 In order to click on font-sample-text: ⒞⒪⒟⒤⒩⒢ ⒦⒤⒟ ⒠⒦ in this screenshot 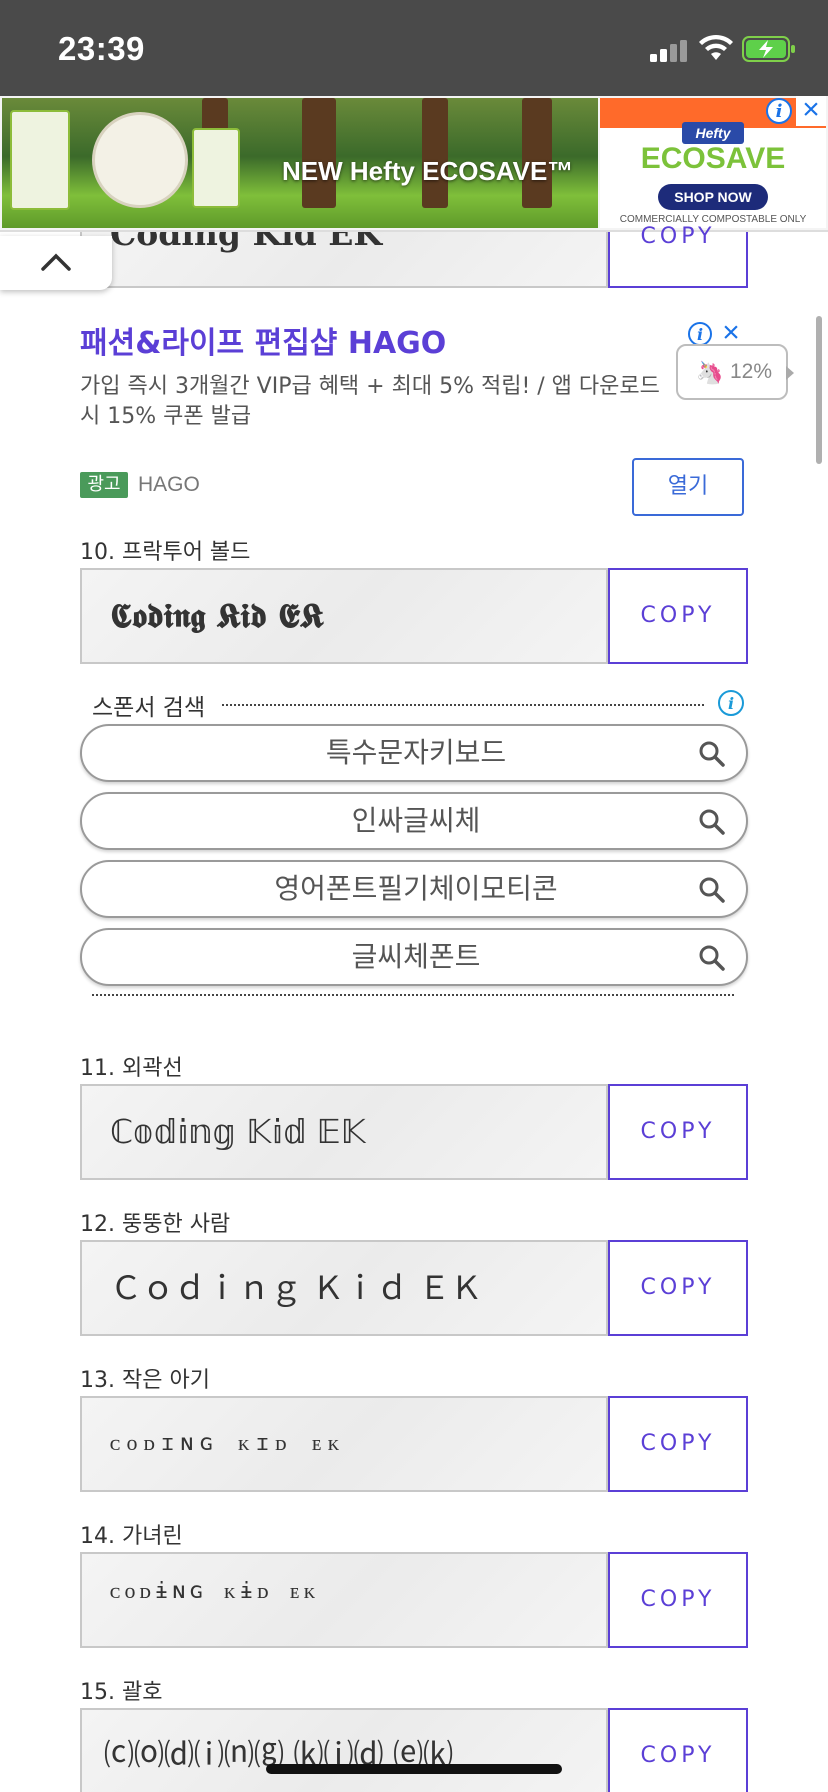, I will do `click(279, 1755)`.